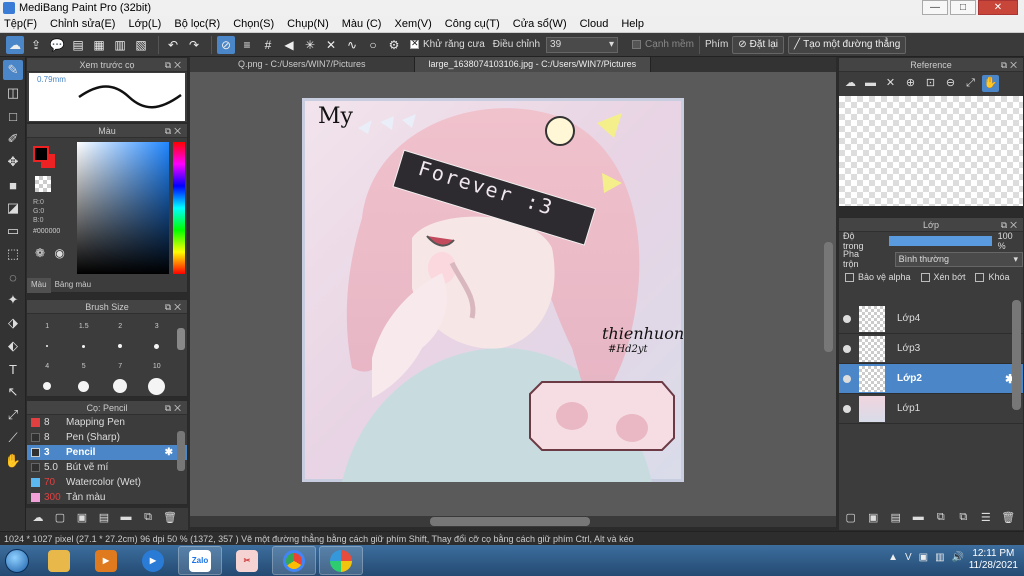 The image size is (1024, 576). I want to click on layer-properties-icon: ▤, so click(896, 517).